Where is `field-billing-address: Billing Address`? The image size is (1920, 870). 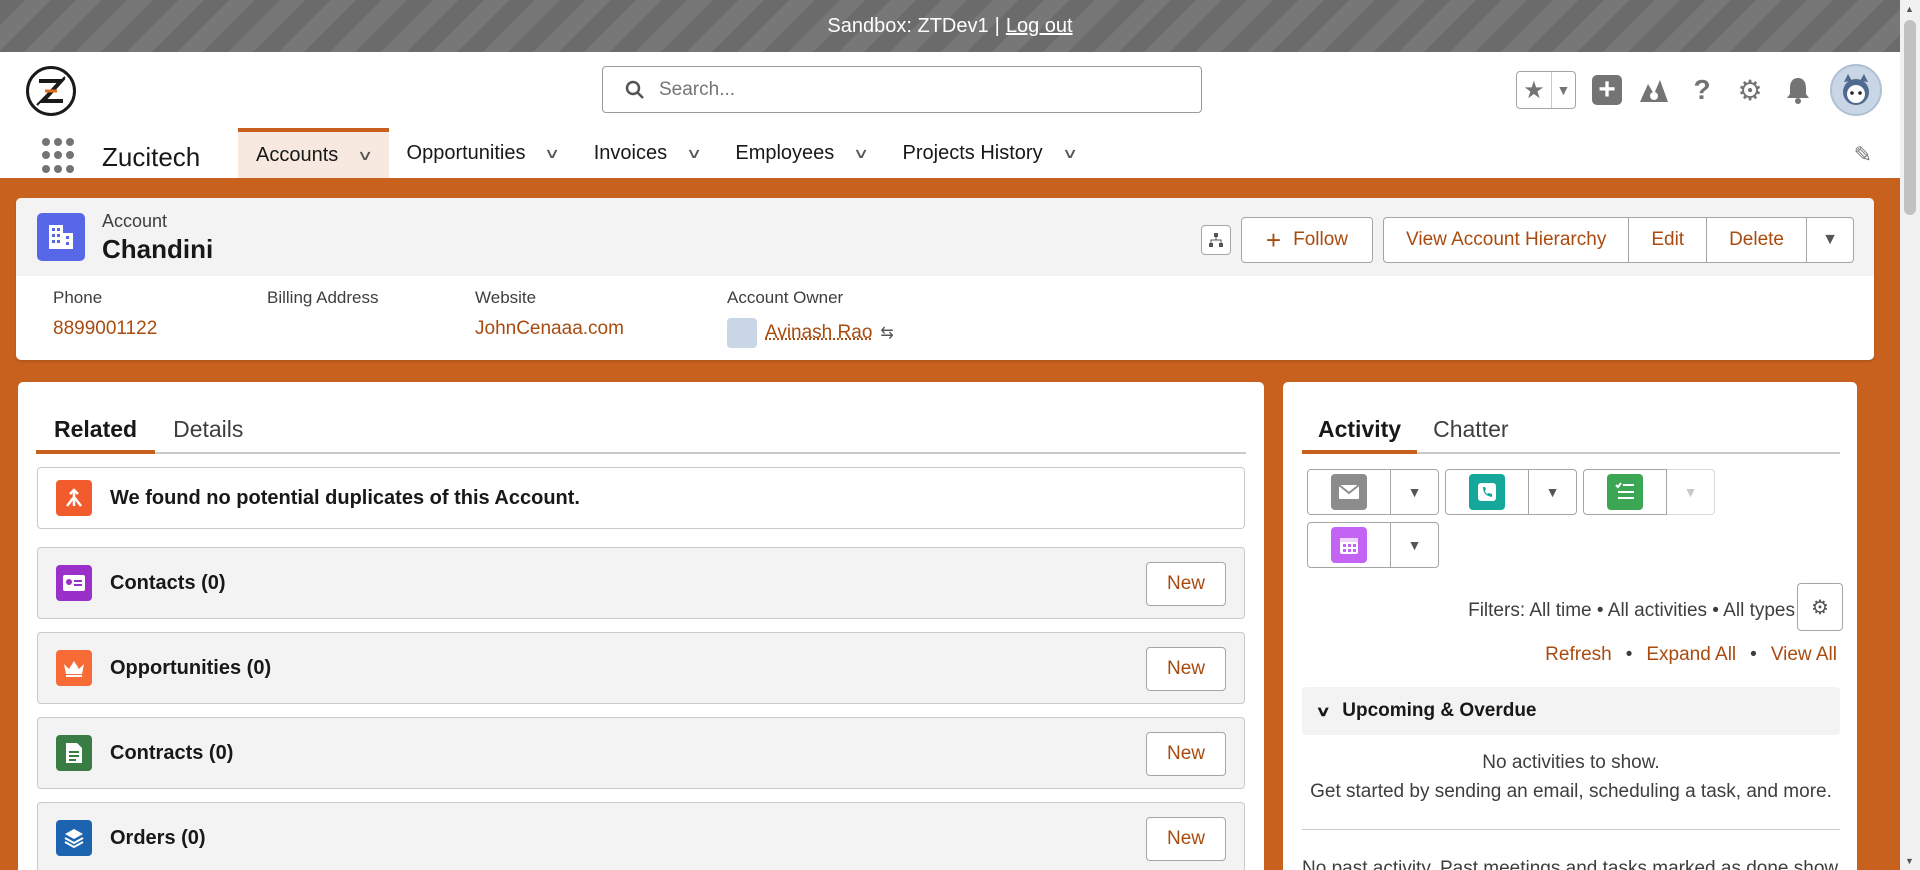
field-billing-address: Billing Address is located at coordinates (323, 303).